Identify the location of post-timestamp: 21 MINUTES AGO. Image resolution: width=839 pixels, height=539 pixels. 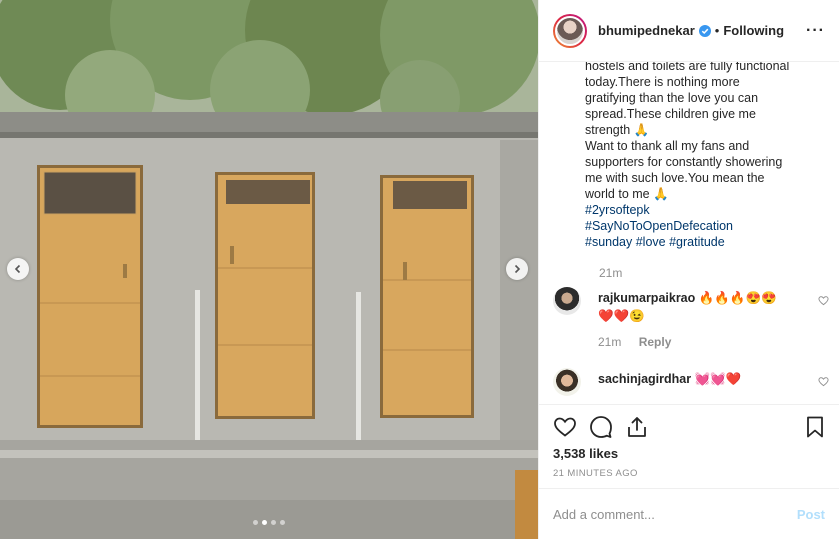
(595, 473).